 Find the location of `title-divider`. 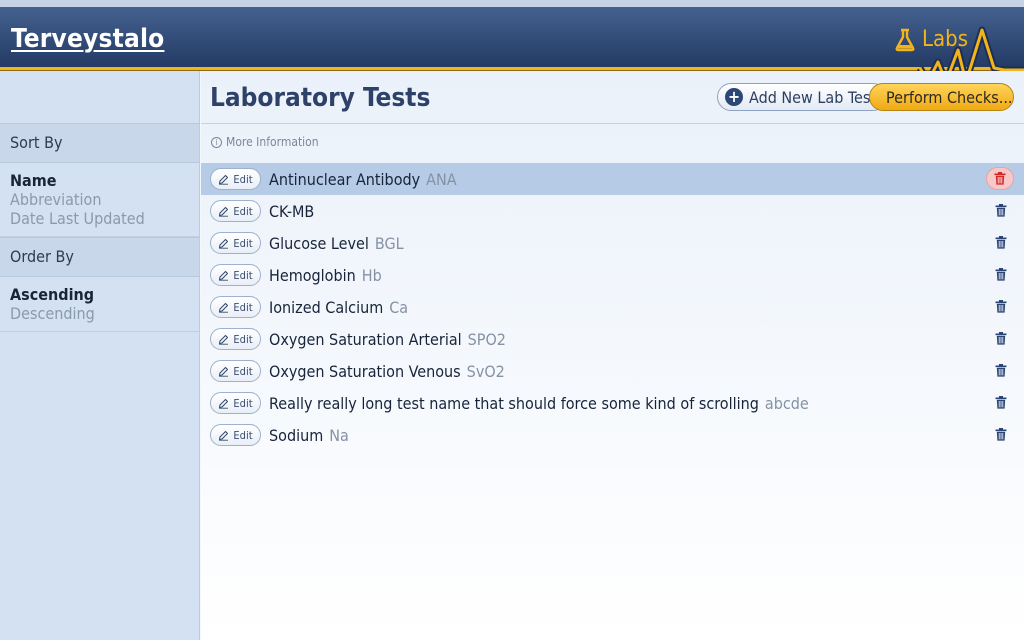

title-divider is located at coordinates (612, 123).